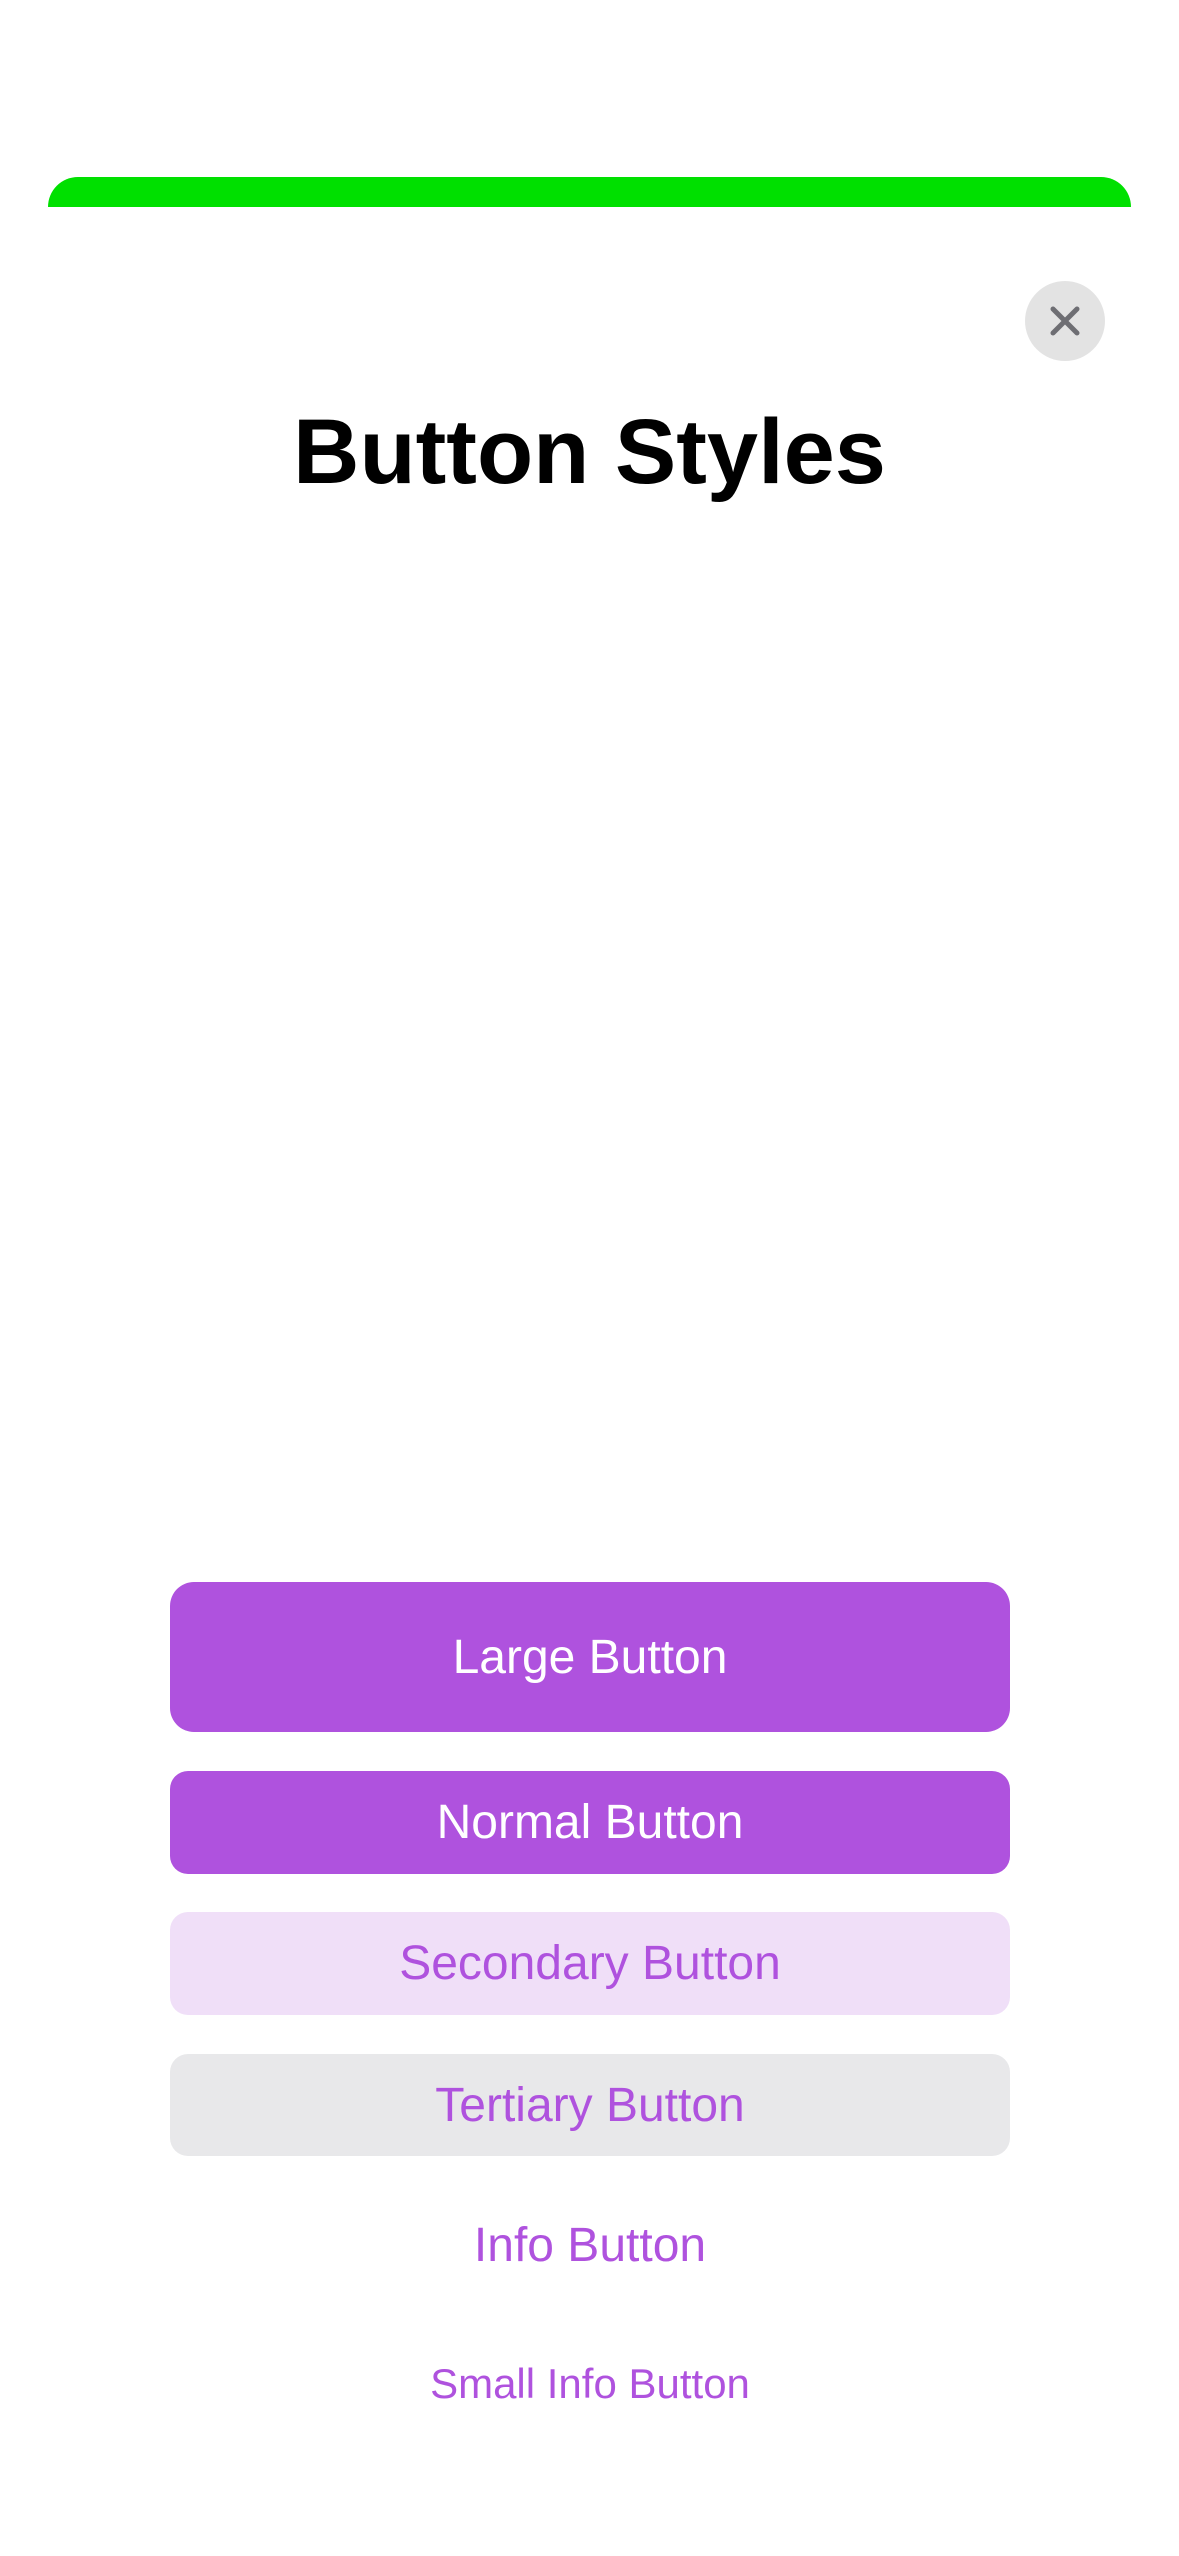  I want to click on tertiary-button-label: Tertiary Button, so click(590, 2105).